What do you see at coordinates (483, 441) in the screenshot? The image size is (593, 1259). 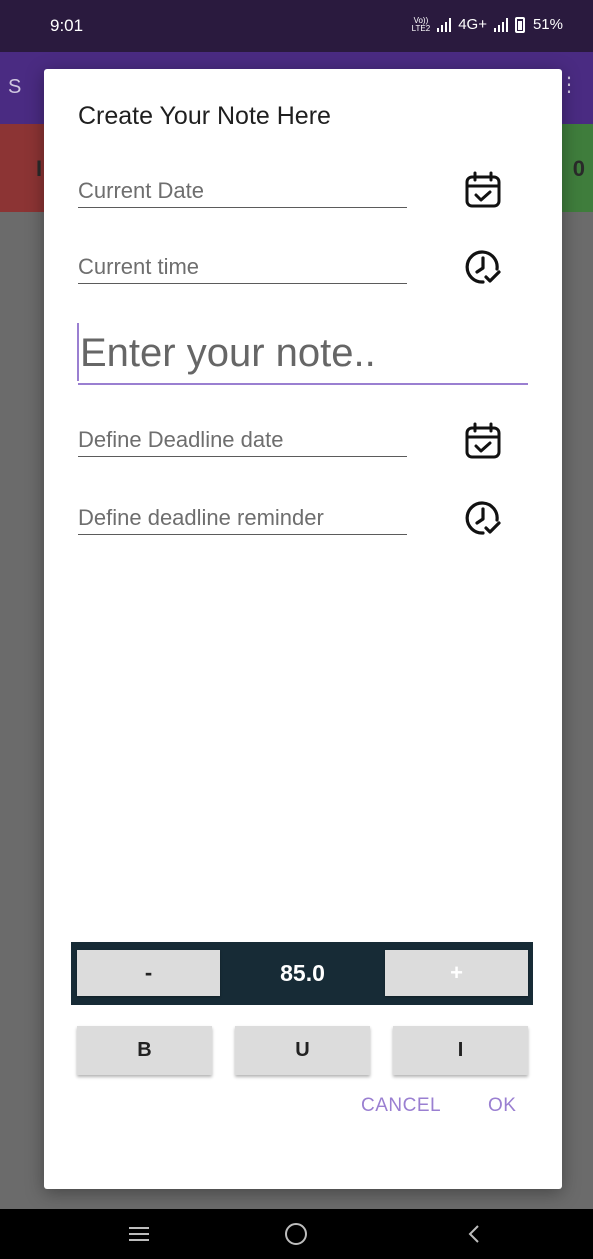 I see `deadline-calendar-icon` at bounding box center [483, 441].